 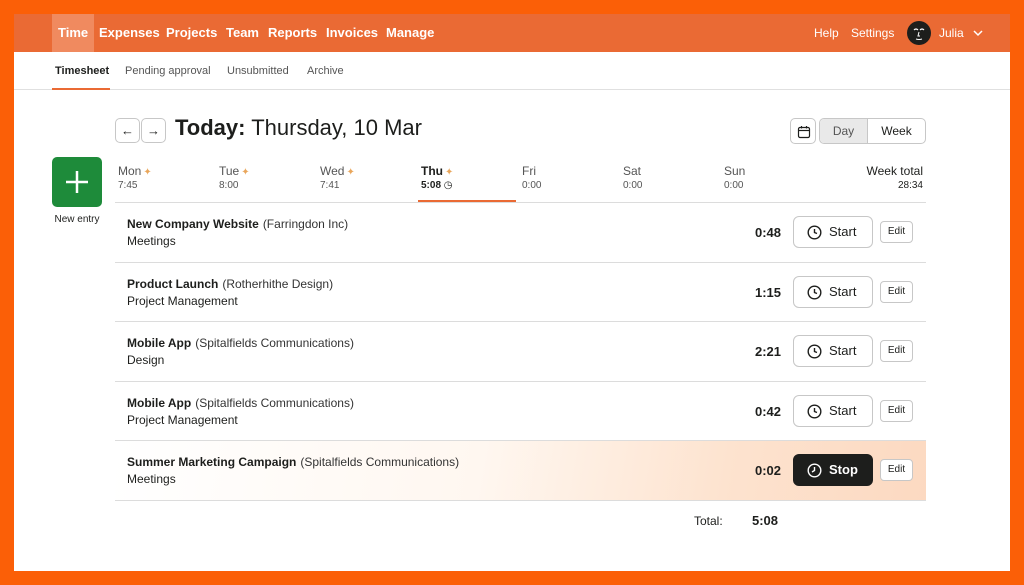 I want to click on current-date: Thursday, 10 Mar, so click(x=336, y=127).